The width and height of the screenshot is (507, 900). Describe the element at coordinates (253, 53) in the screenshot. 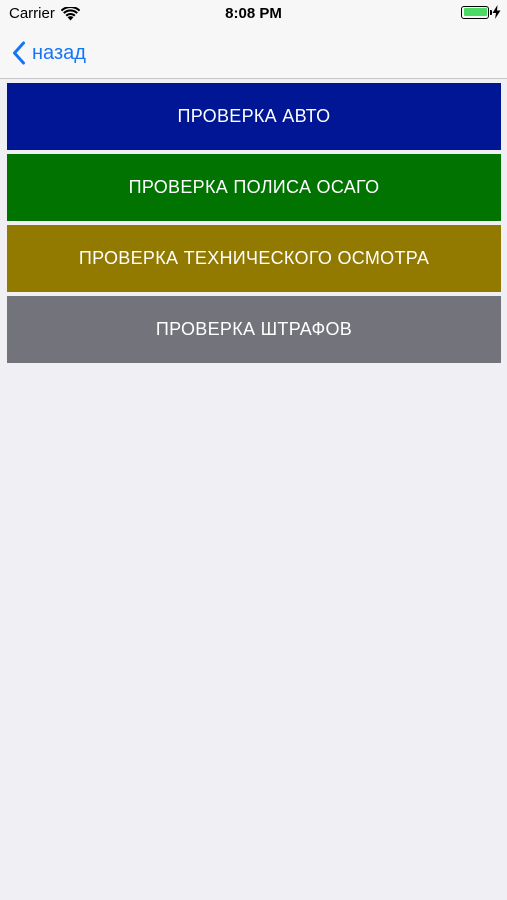

I see `navigation-bar: назад` at that location.